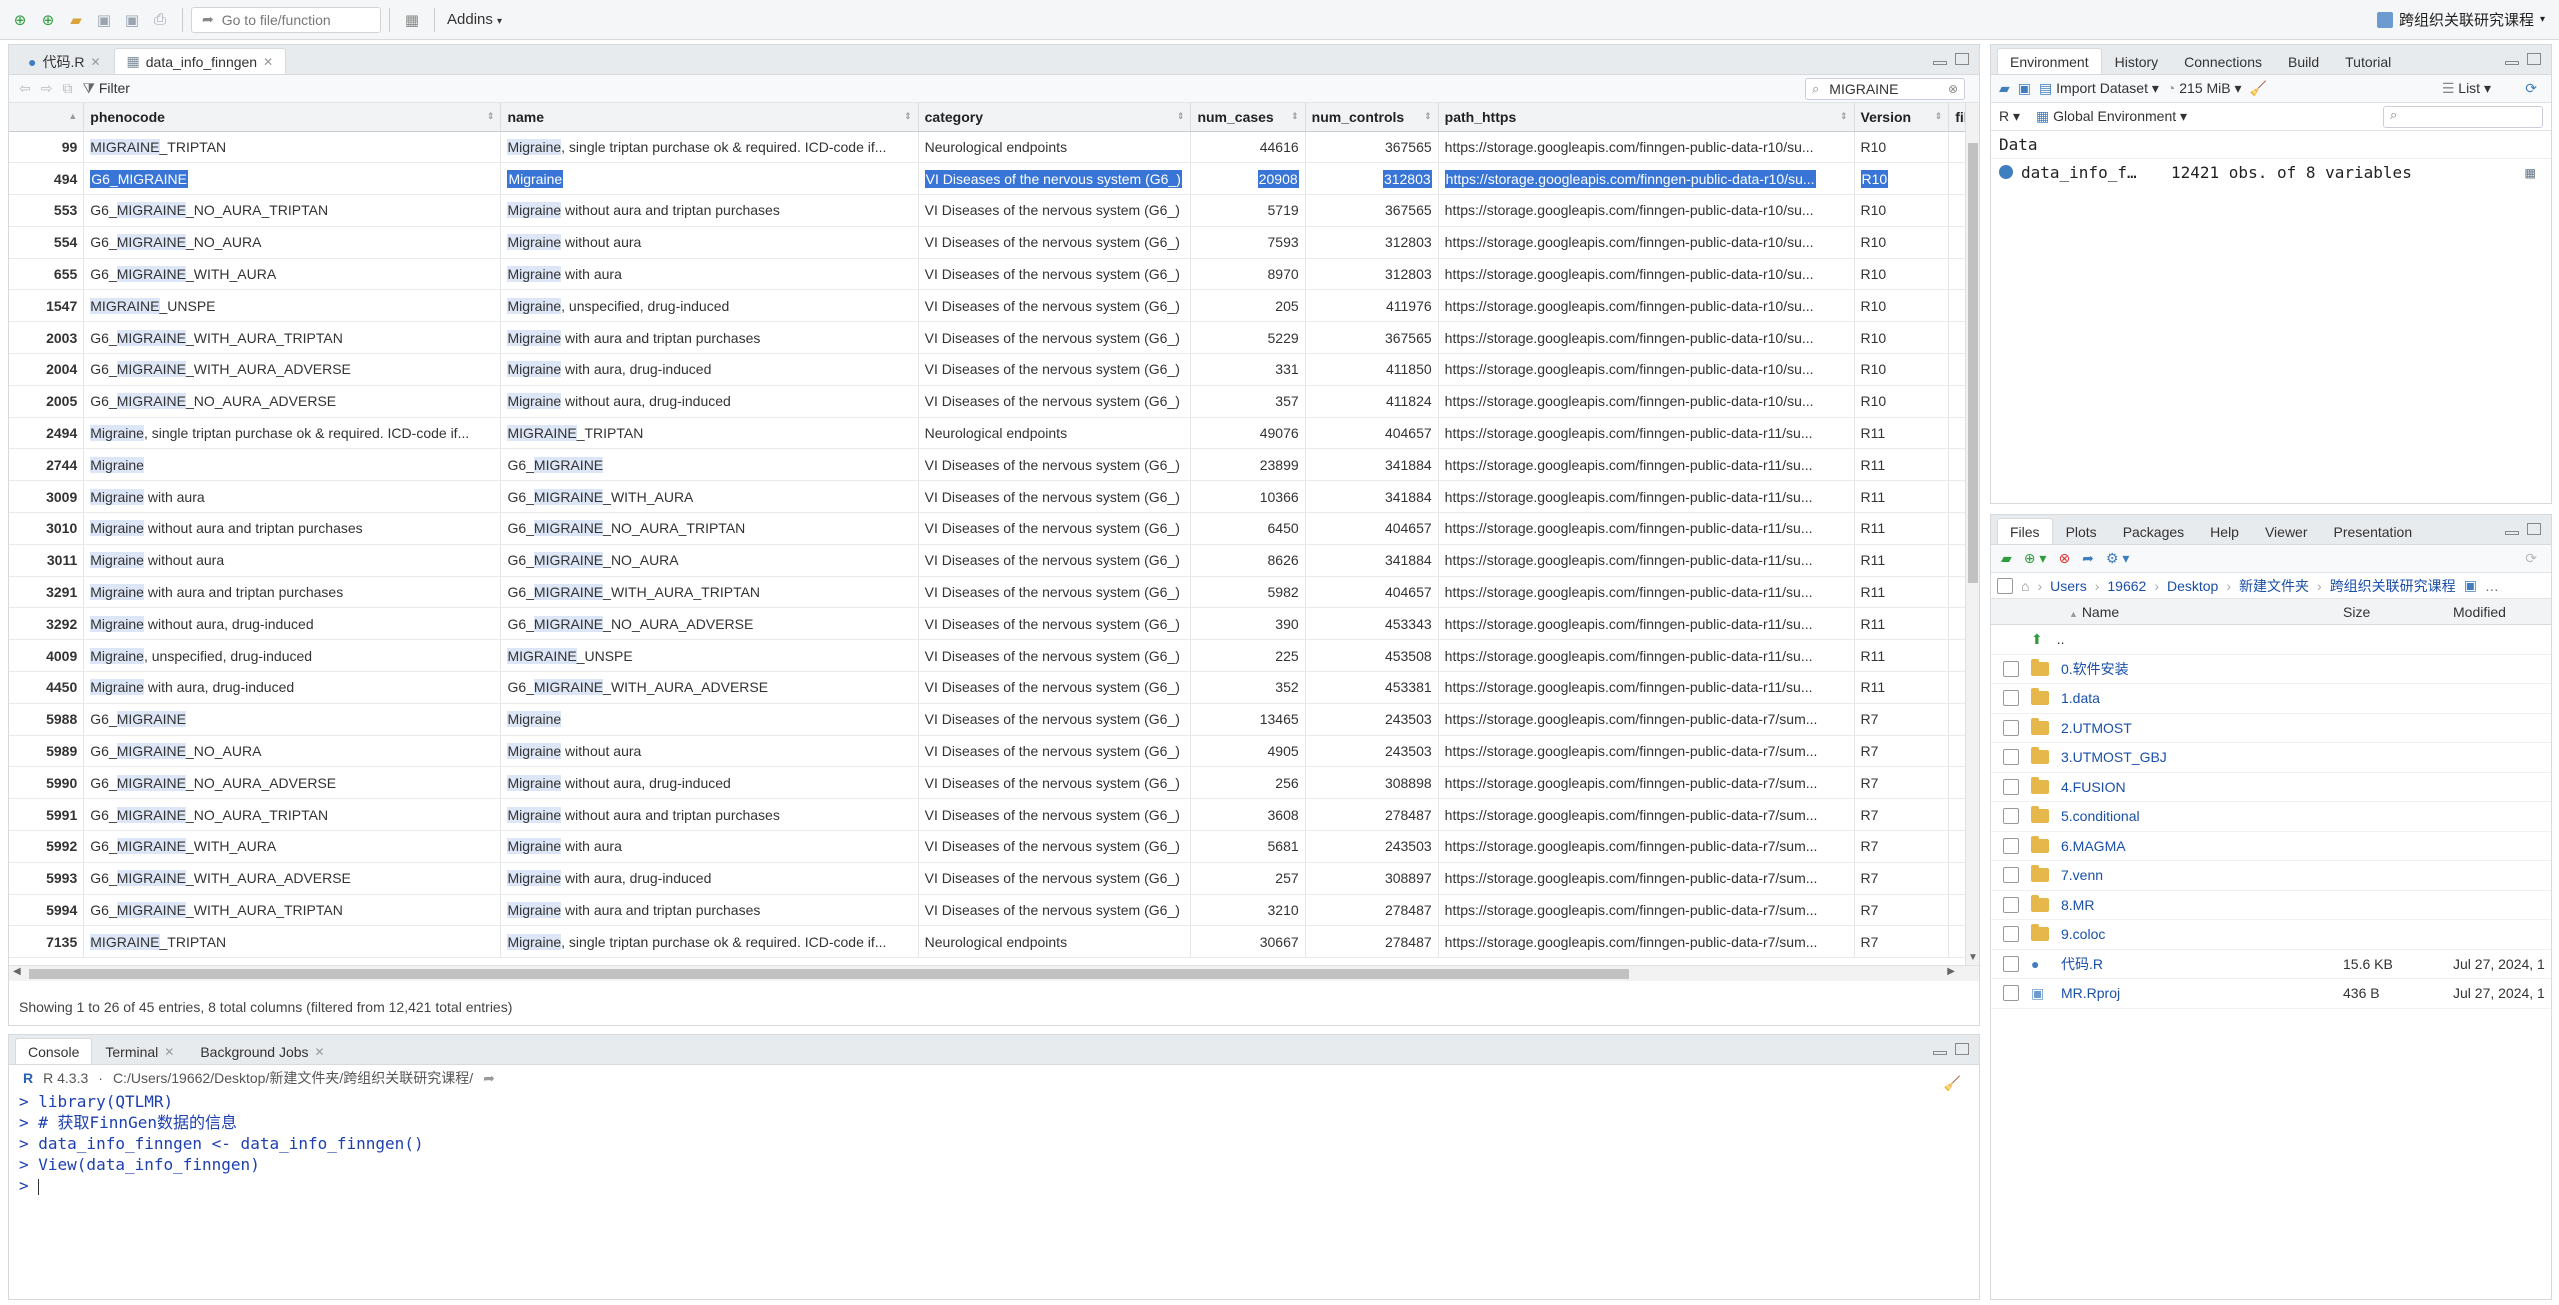  I want to click on tab-connections: Connections, so click(2223, 61).